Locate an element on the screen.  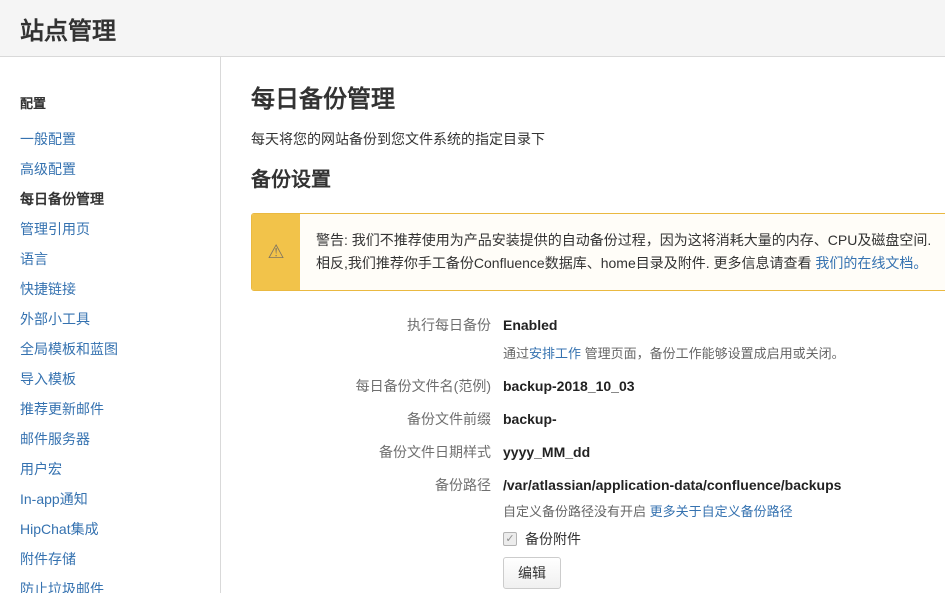
desc-suffix: 管理页面，备份工作能够设置成启用或关闭。 is located at coordinates (713, 353).